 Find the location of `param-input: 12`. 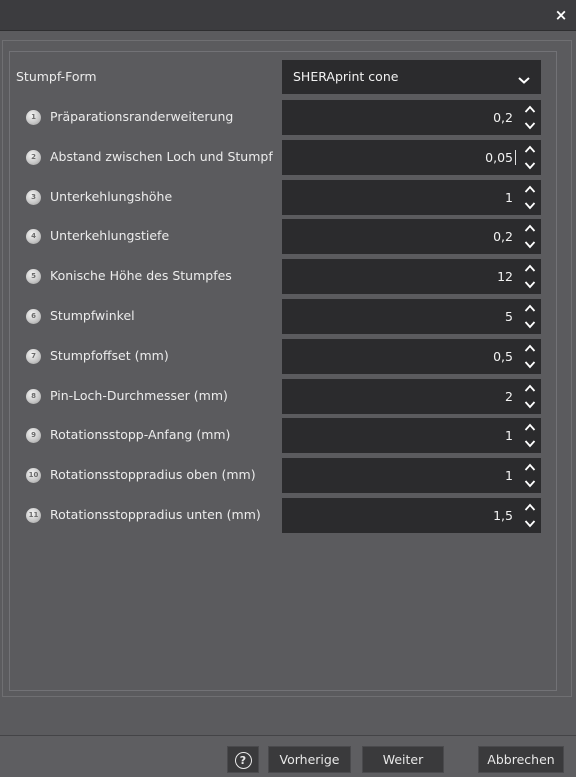

param-input: 12 is located at coordinates (411, 276).